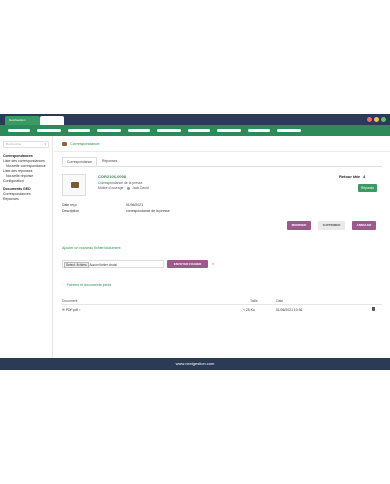 Image resolution: width=390 pixels, height=484 pixels. What do you see at coordinates (45, 144) in the screenshot?
I see `chevron-down-icon: ▾` at bounding box center [45, 144].